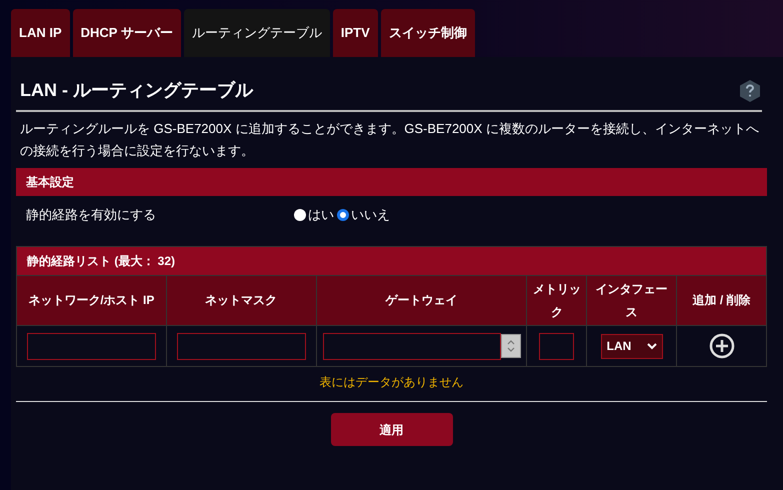 Image resolution: width=783 pixels, height=490 pixels. Describe the element at coordinates (91, 215) in the screenshot. I see `setting-label: 静的経路を有効にする` at that location.